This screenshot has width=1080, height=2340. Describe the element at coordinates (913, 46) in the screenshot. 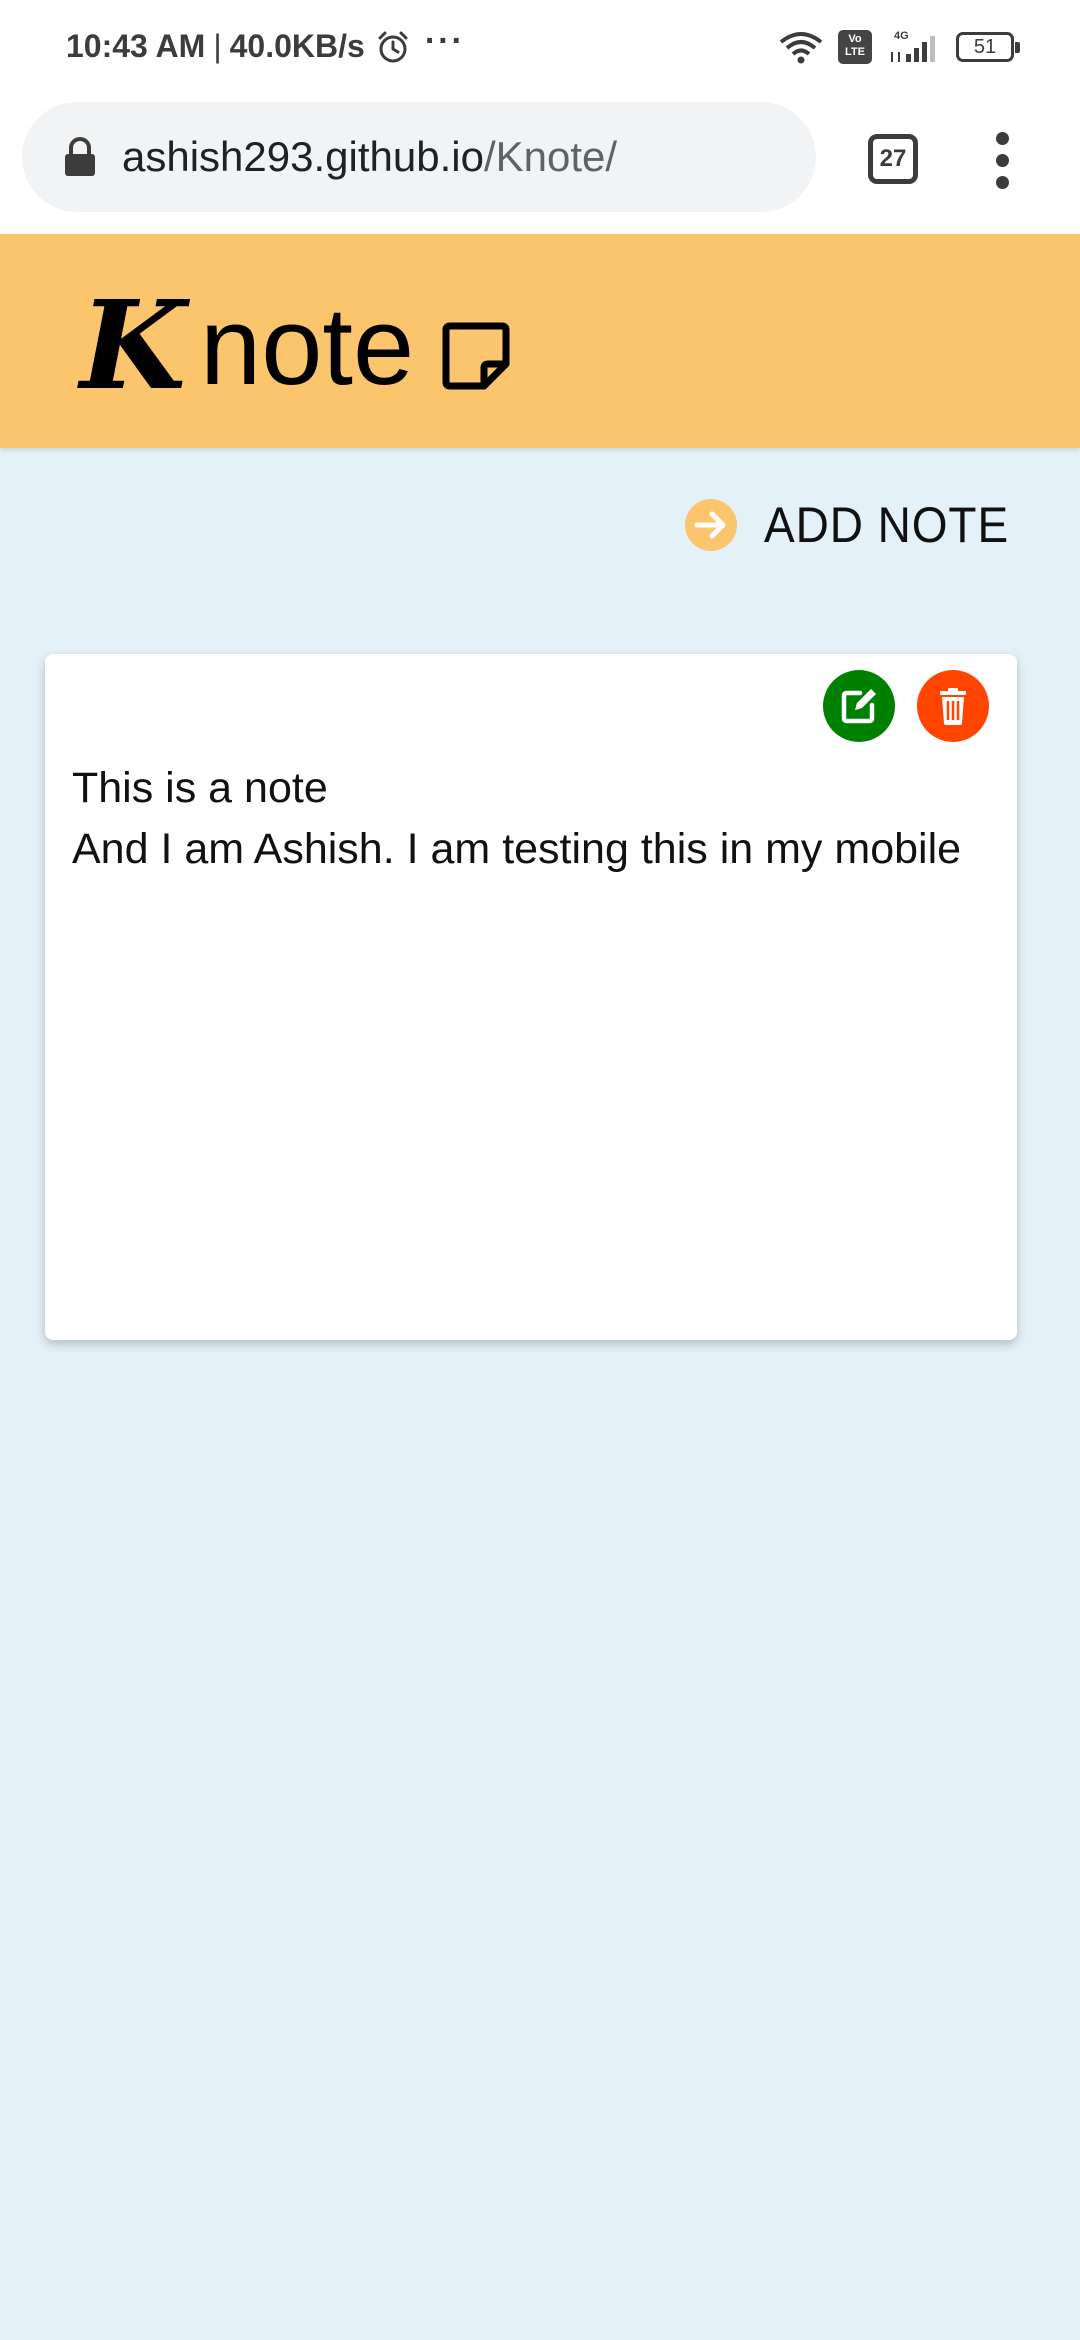

I see `signal-icon: 4G` at that location.